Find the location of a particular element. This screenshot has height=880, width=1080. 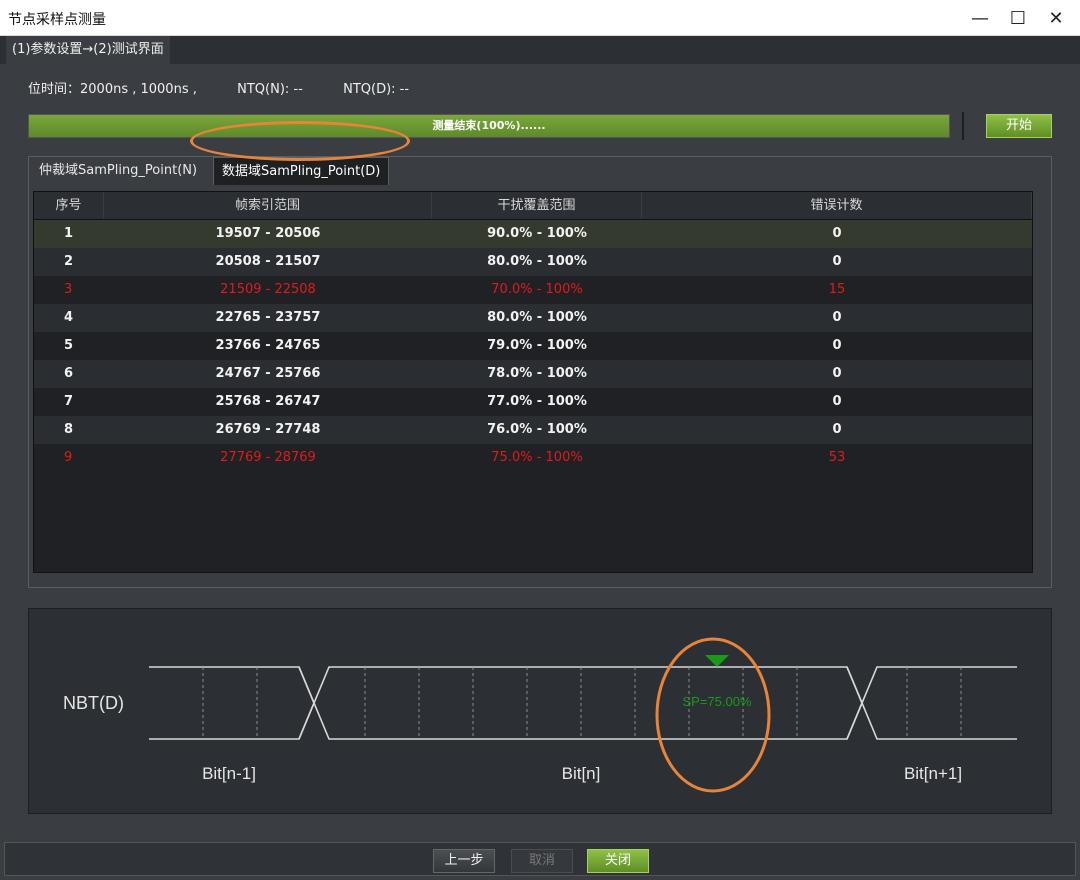

ntq-d-value: NTQ(D): -- is located at coordinates (376, 89).